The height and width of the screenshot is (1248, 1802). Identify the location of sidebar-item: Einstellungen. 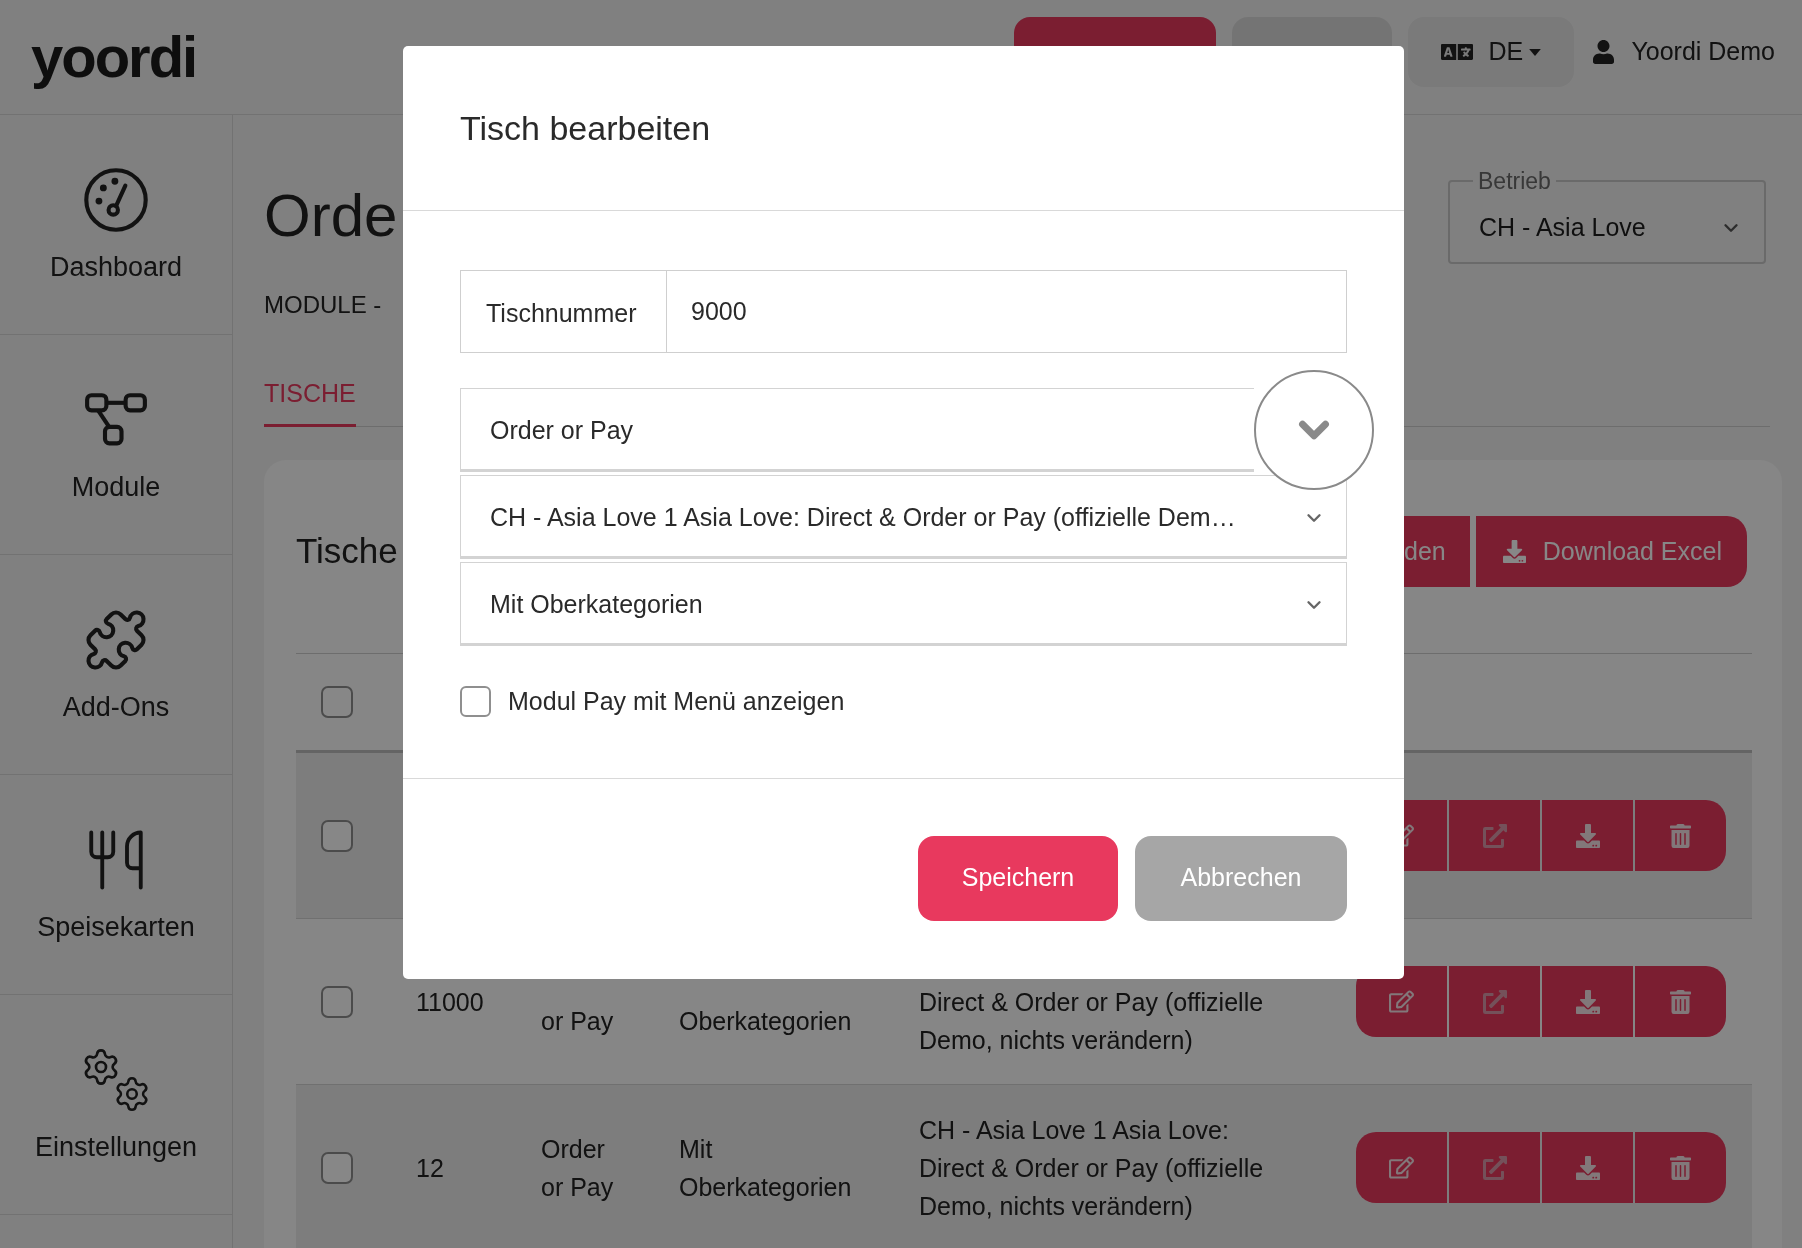
(116, 1105).